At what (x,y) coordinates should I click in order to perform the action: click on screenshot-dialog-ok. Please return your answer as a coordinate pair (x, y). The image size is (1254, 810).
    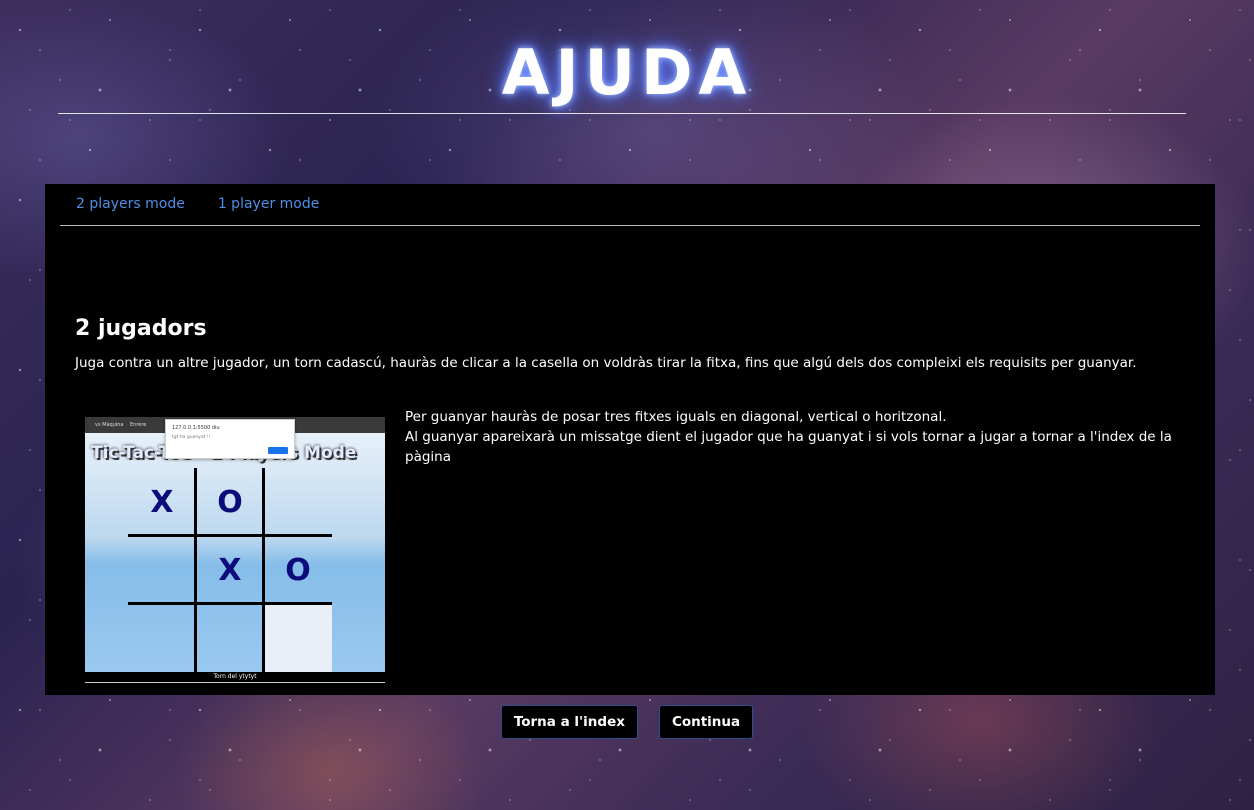
    Looking at the image, I should click on (278, 450).